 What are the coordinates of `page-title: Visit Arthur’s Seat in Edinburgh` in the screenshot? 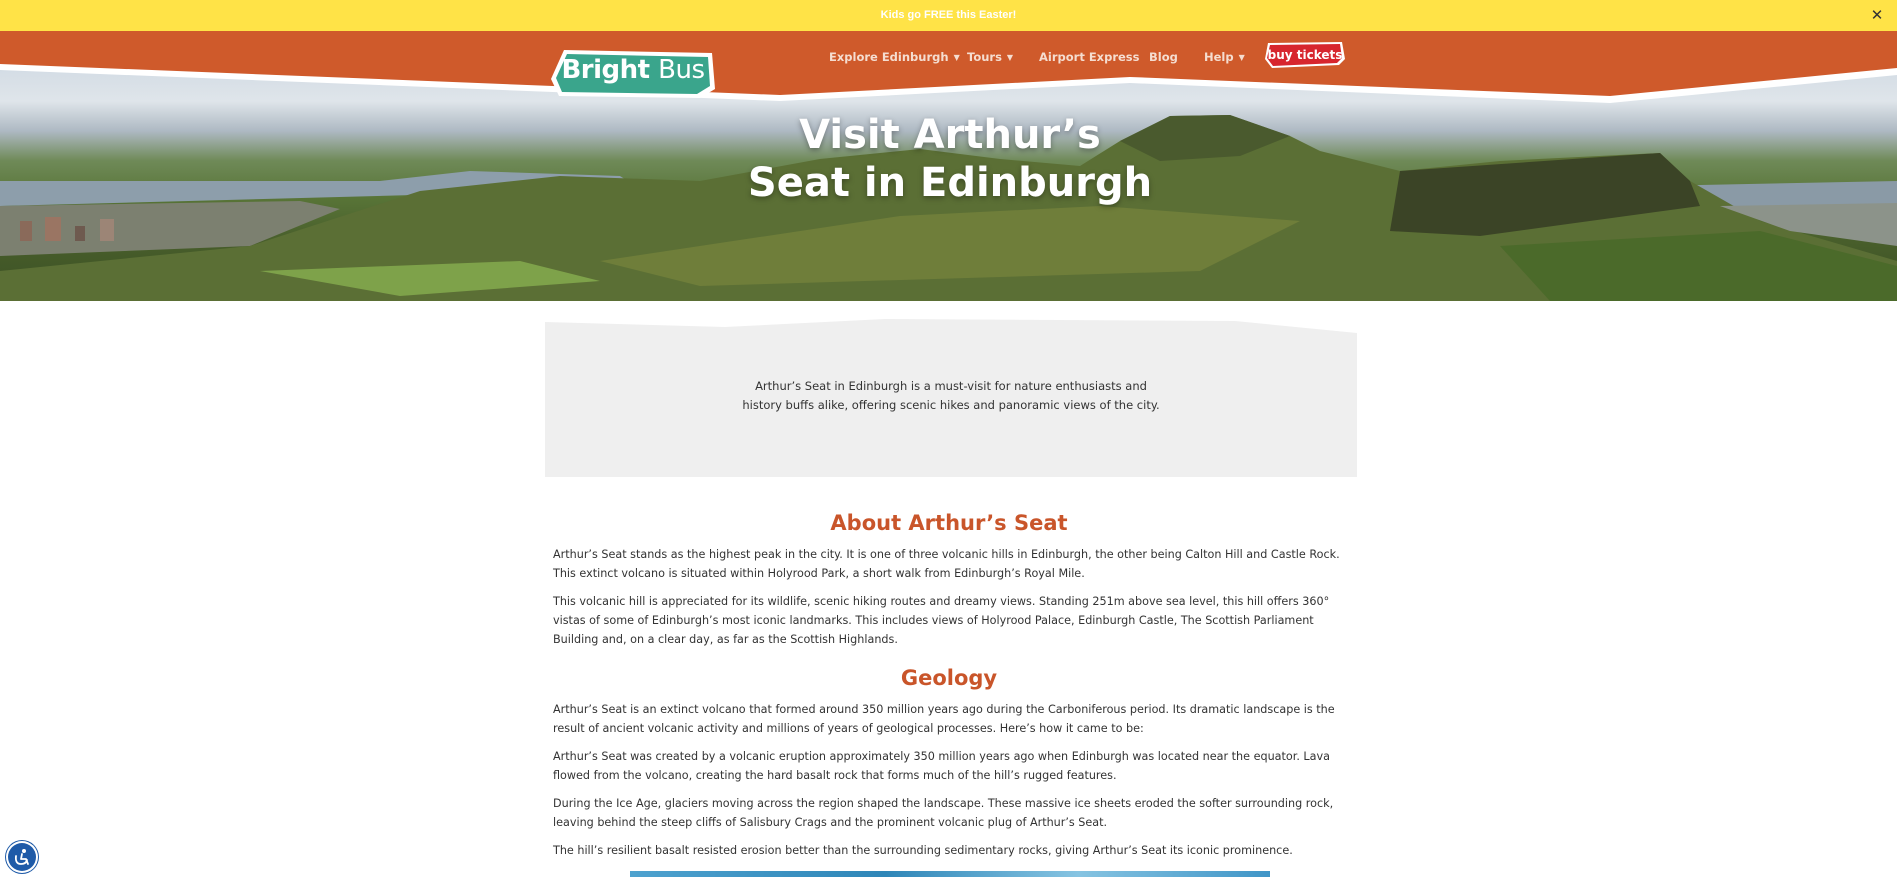 It's located at (950, 159).